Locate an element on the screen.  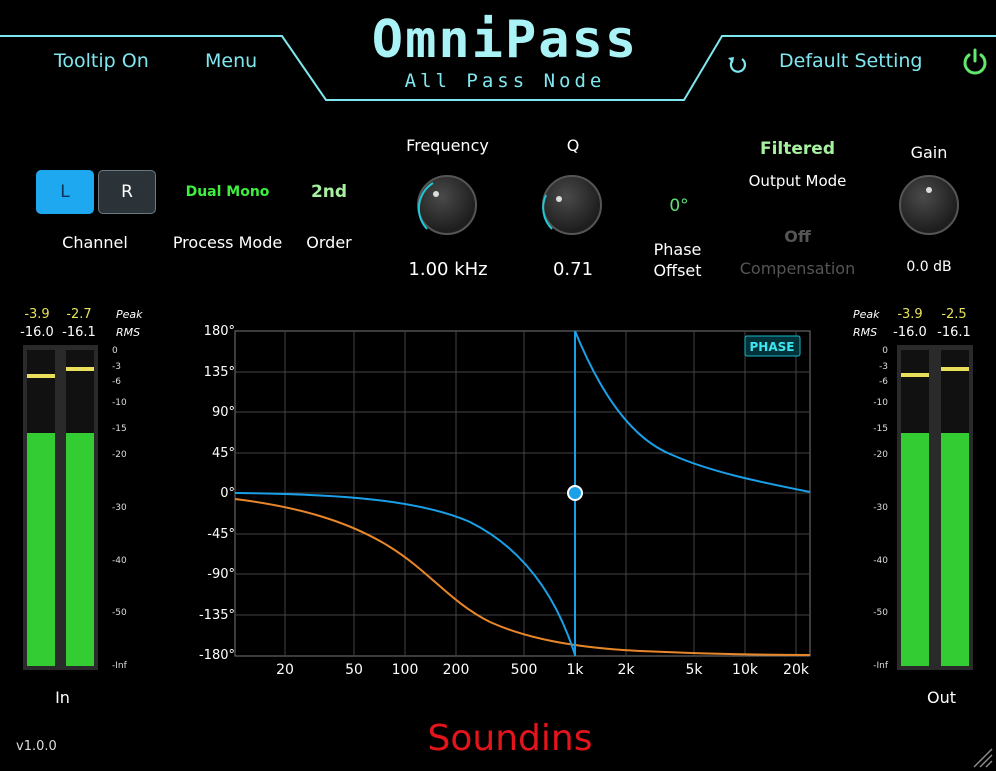
output-mode-label: Output Mode is located at coordinates (797, 181).